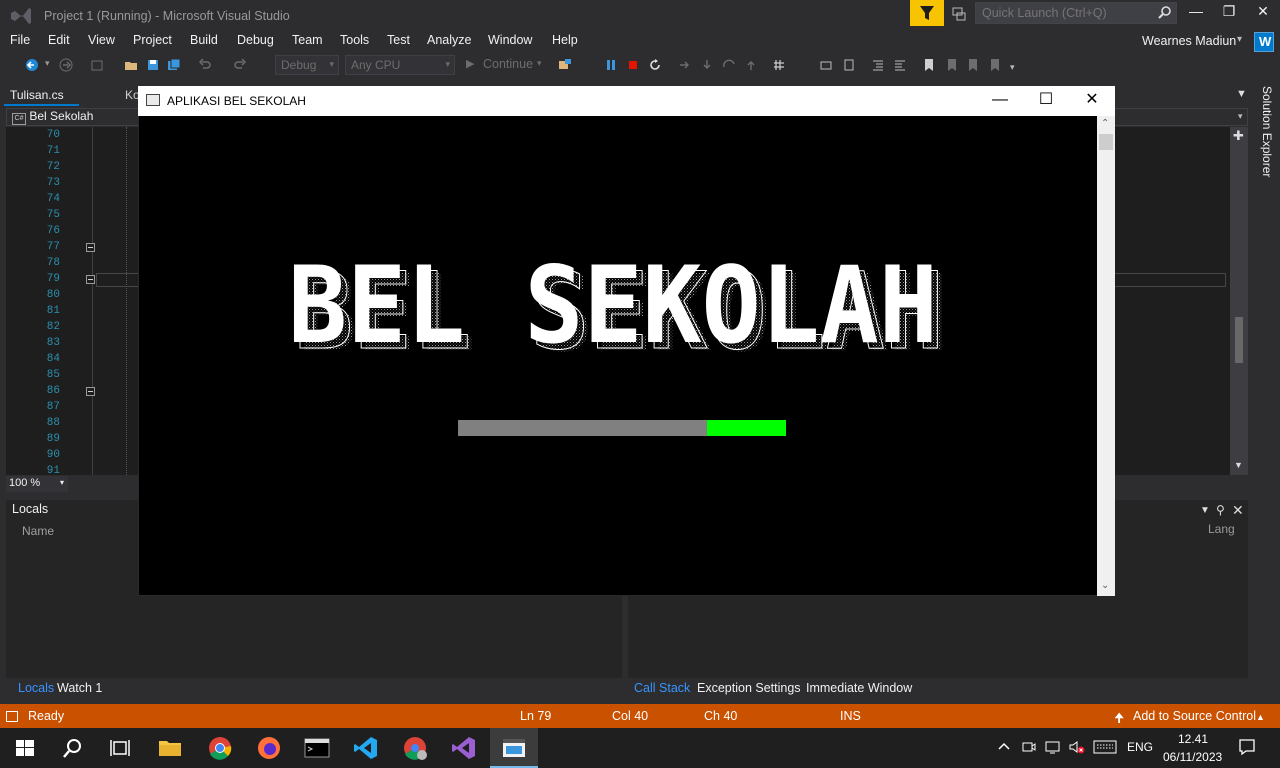  Describe the element at coordinates (470, 63) in the screenshot. I see `continue-play-icon: ▶` at that location.